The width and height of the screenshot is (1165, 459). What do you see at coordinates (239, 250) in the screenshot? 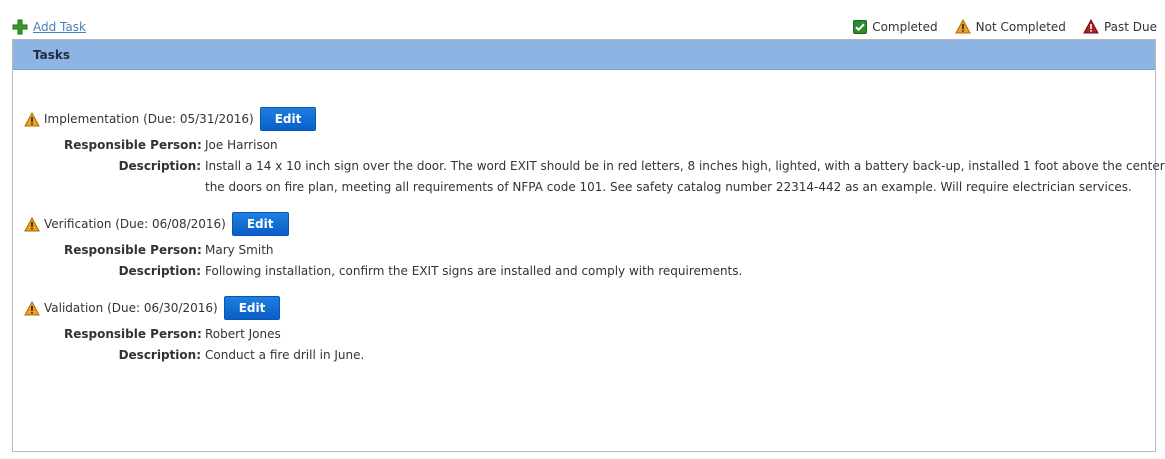
I see `responsible-person-value: Mary Smith` at bounding box center [239, 250].